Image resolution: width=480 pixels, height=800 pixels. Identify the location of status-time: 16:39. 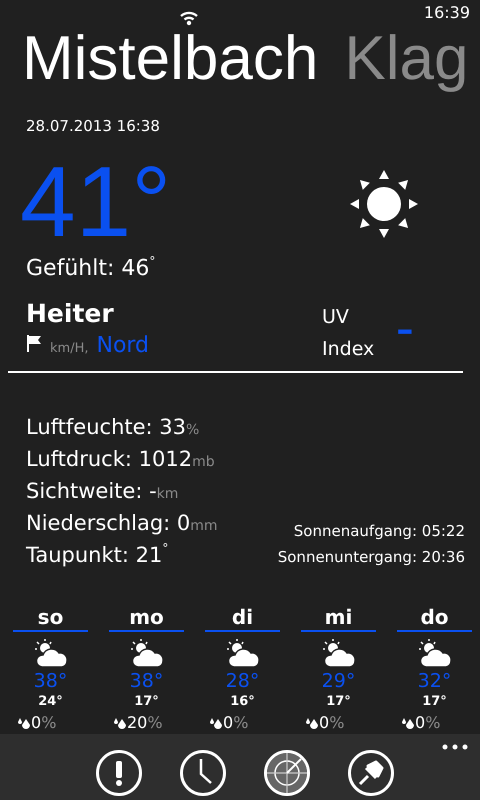
(447, 13).